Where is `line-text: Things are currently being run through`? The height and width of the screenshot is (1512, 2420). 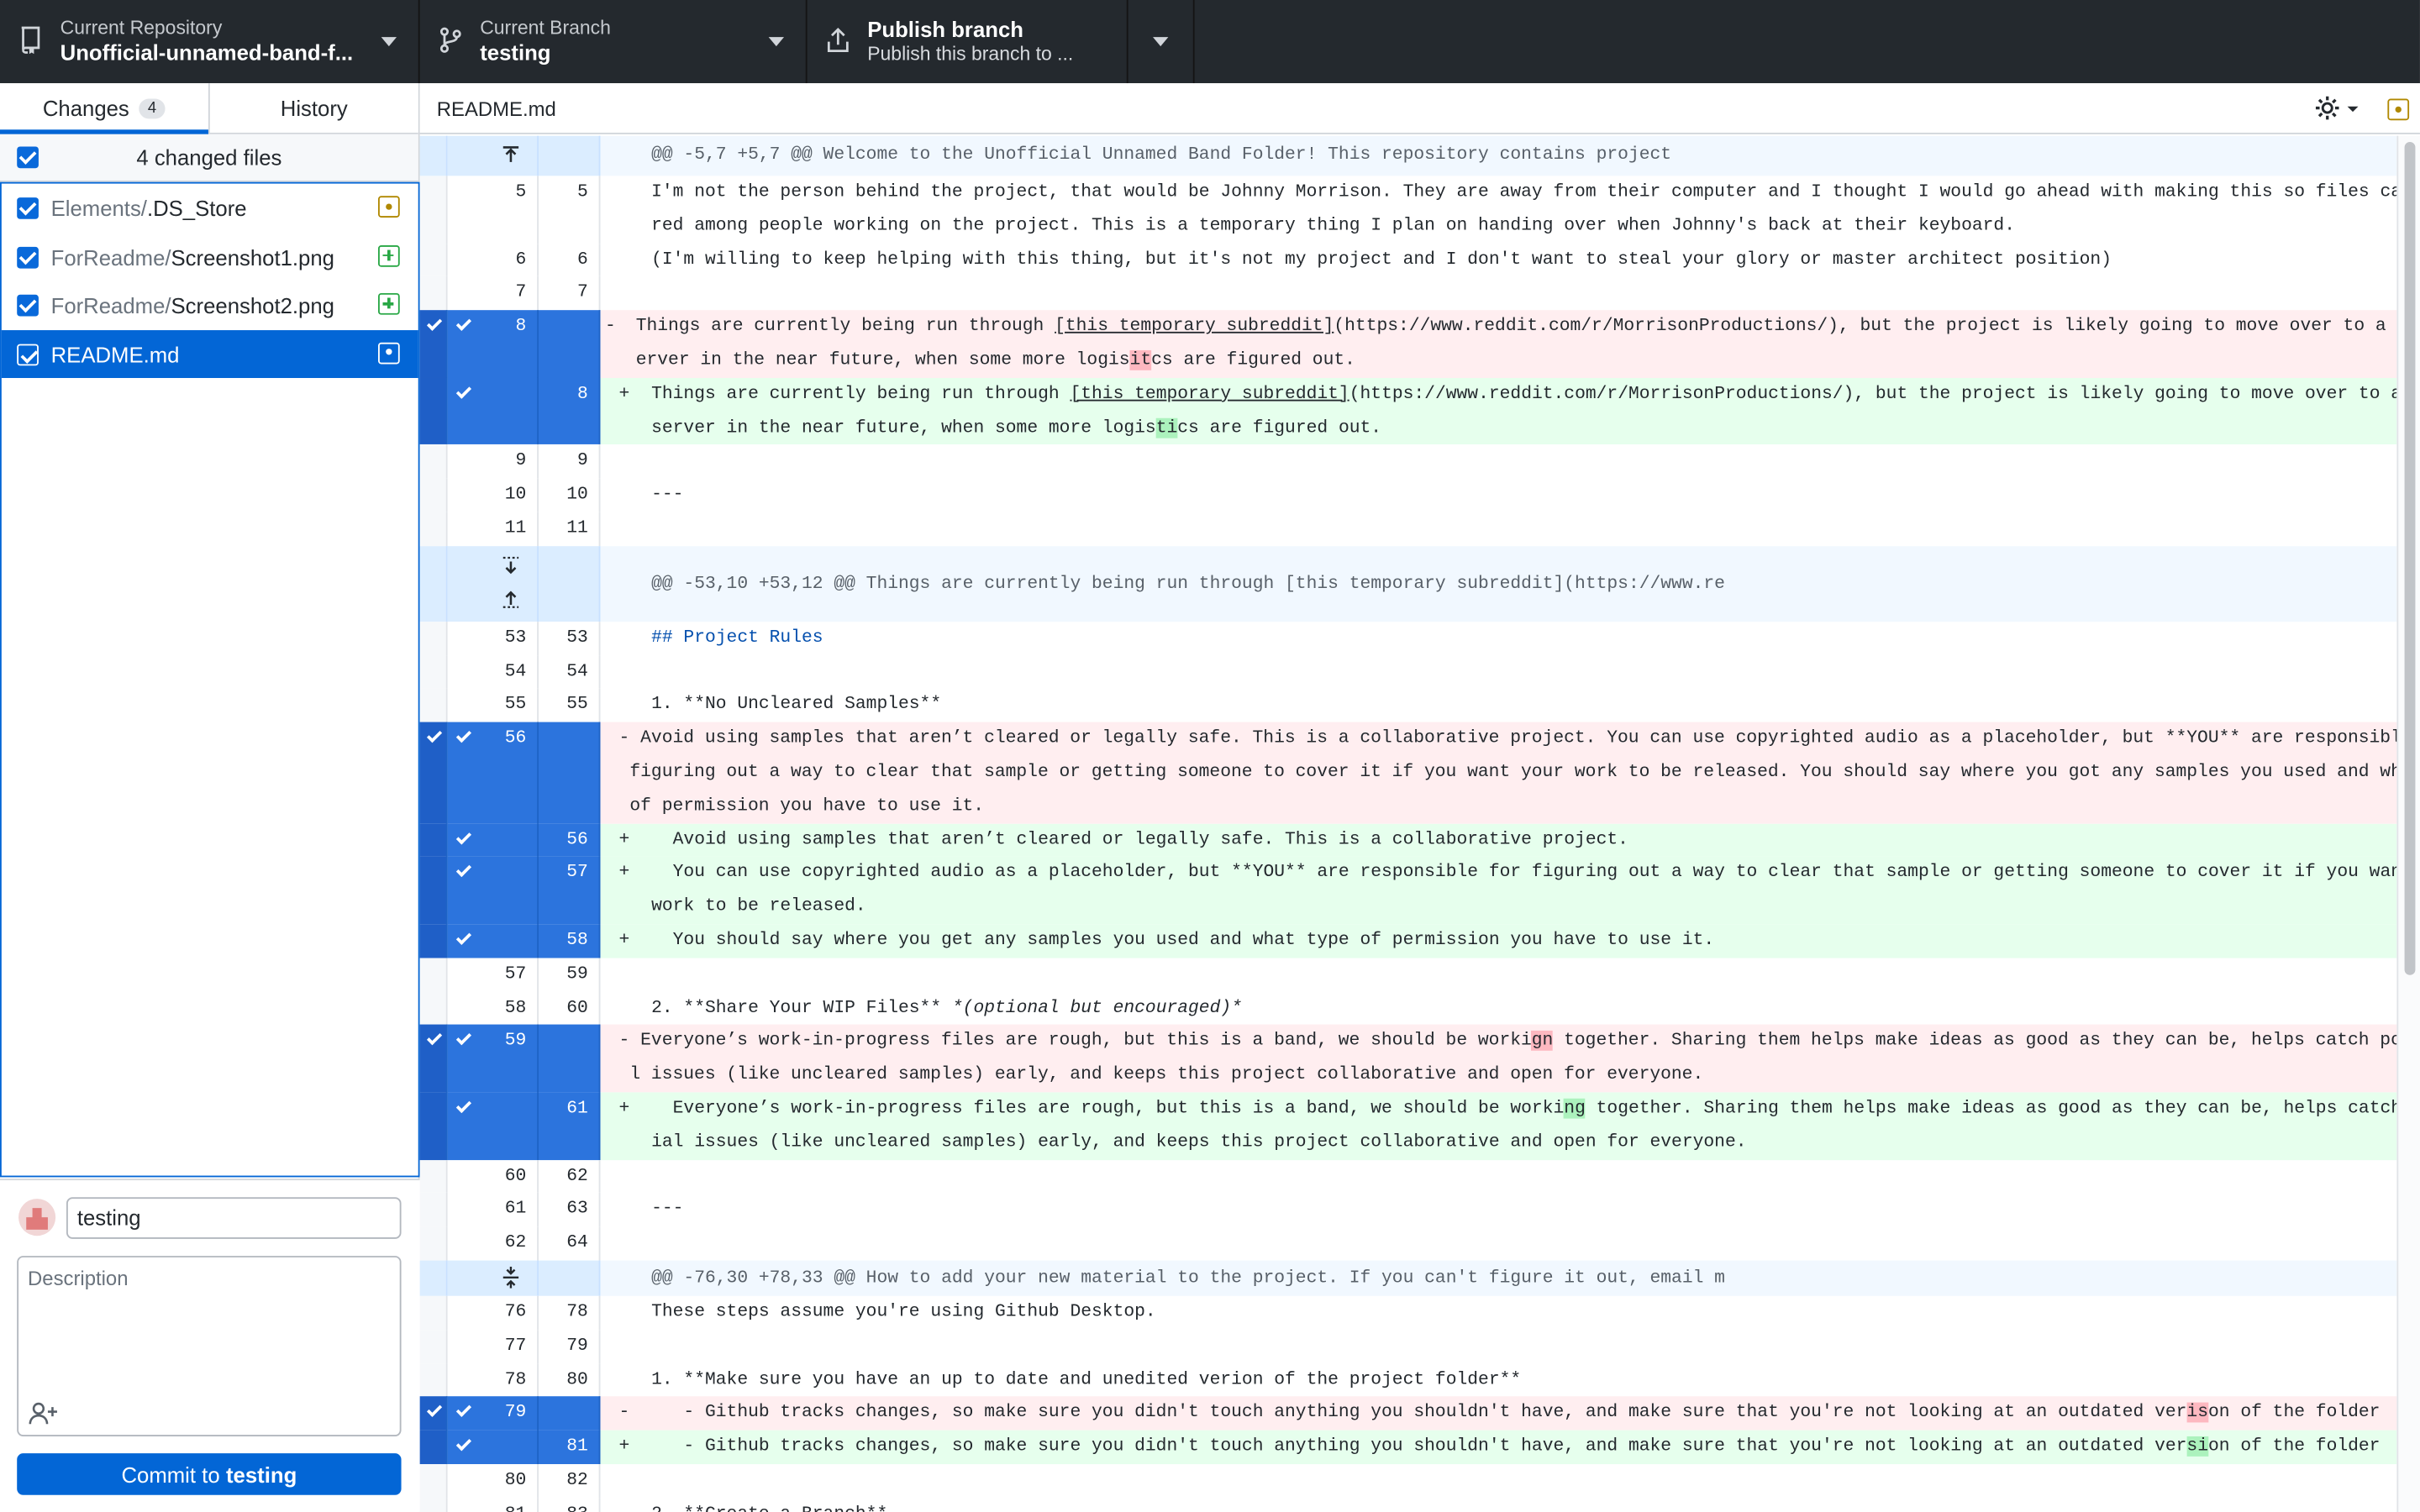
line-text: Things are currently being run through is located at coordinates (845, 326).